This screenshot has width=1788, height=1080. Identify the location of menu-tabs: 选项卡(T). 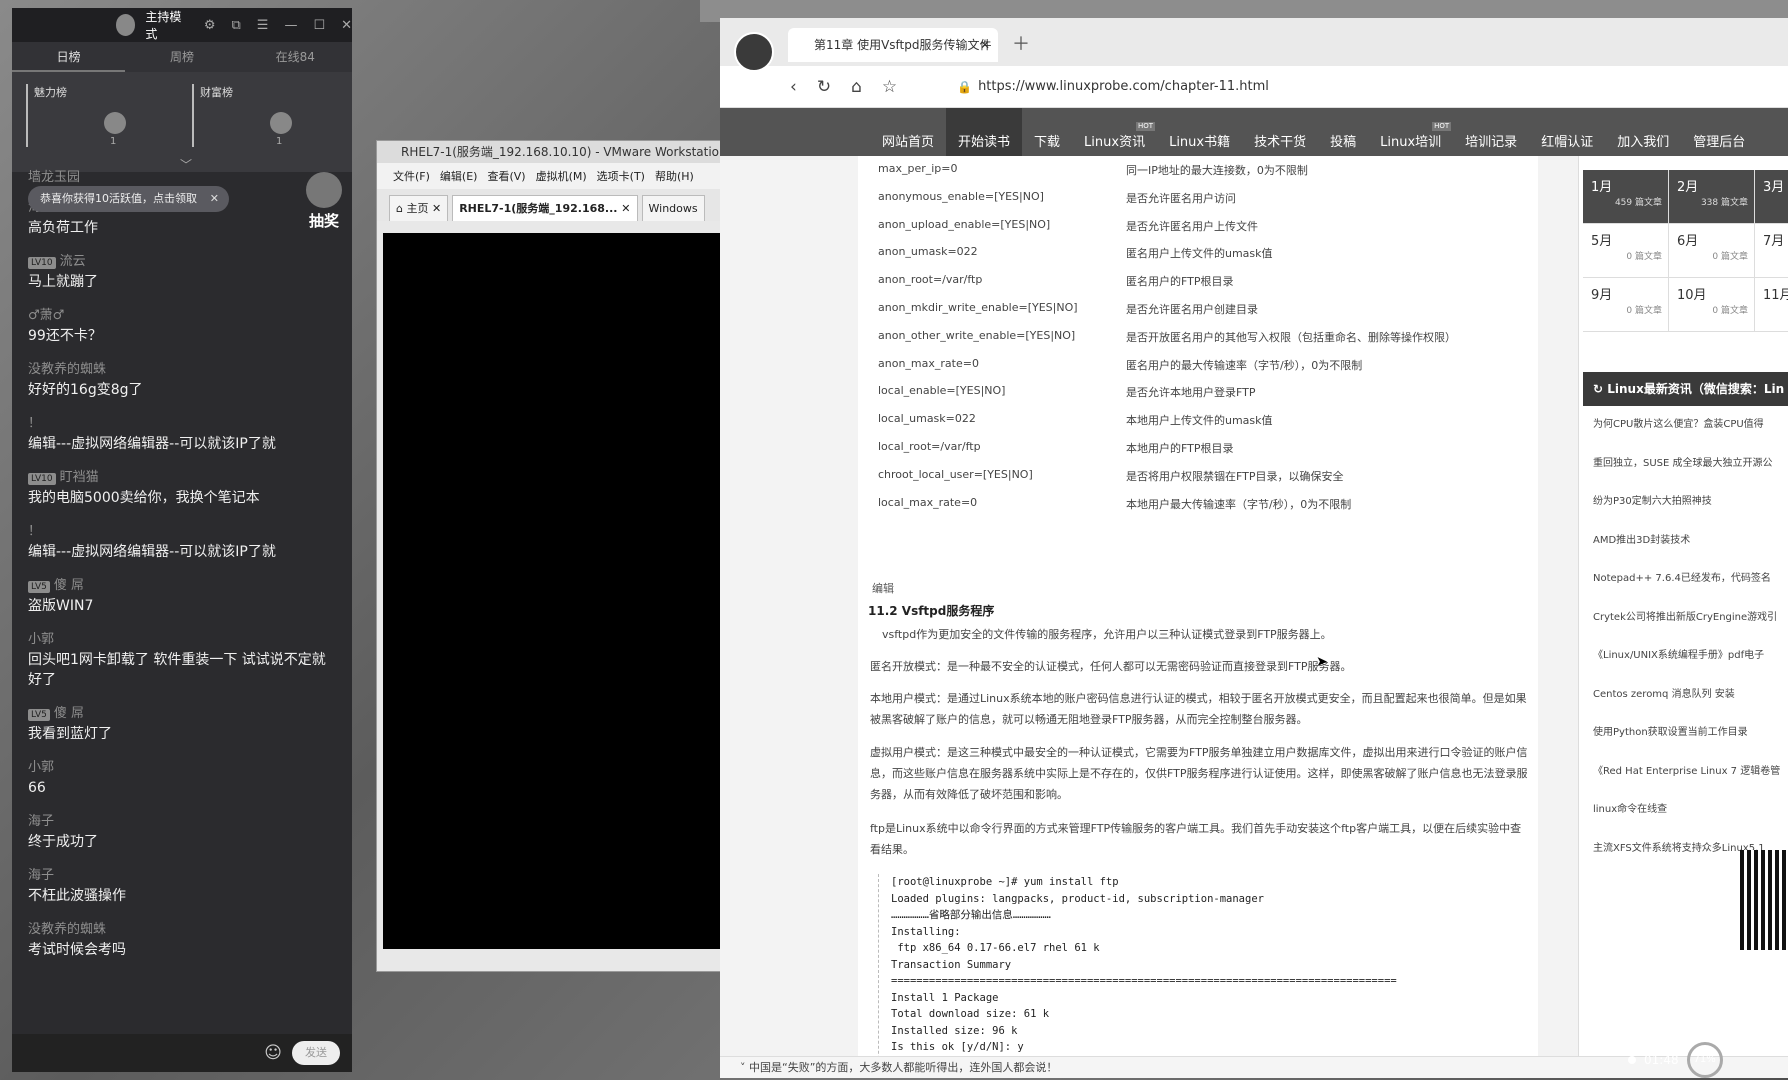
(621, 176).